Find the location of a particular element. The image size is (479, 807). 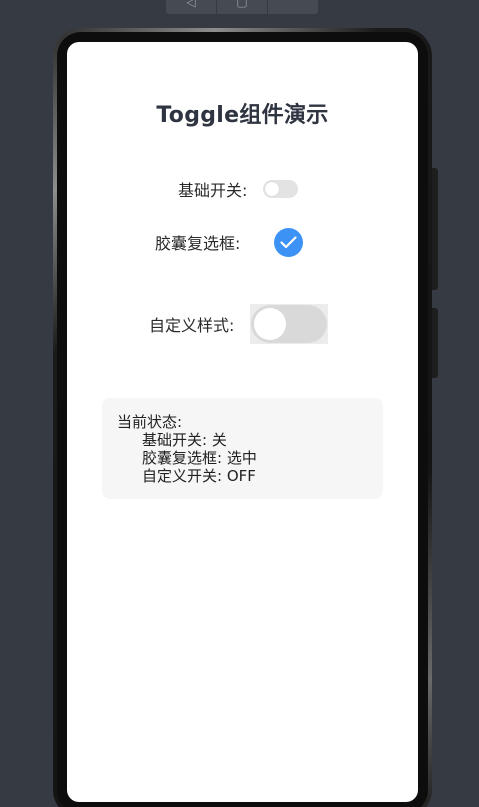

volume-button is located at coordinates (435, 229).